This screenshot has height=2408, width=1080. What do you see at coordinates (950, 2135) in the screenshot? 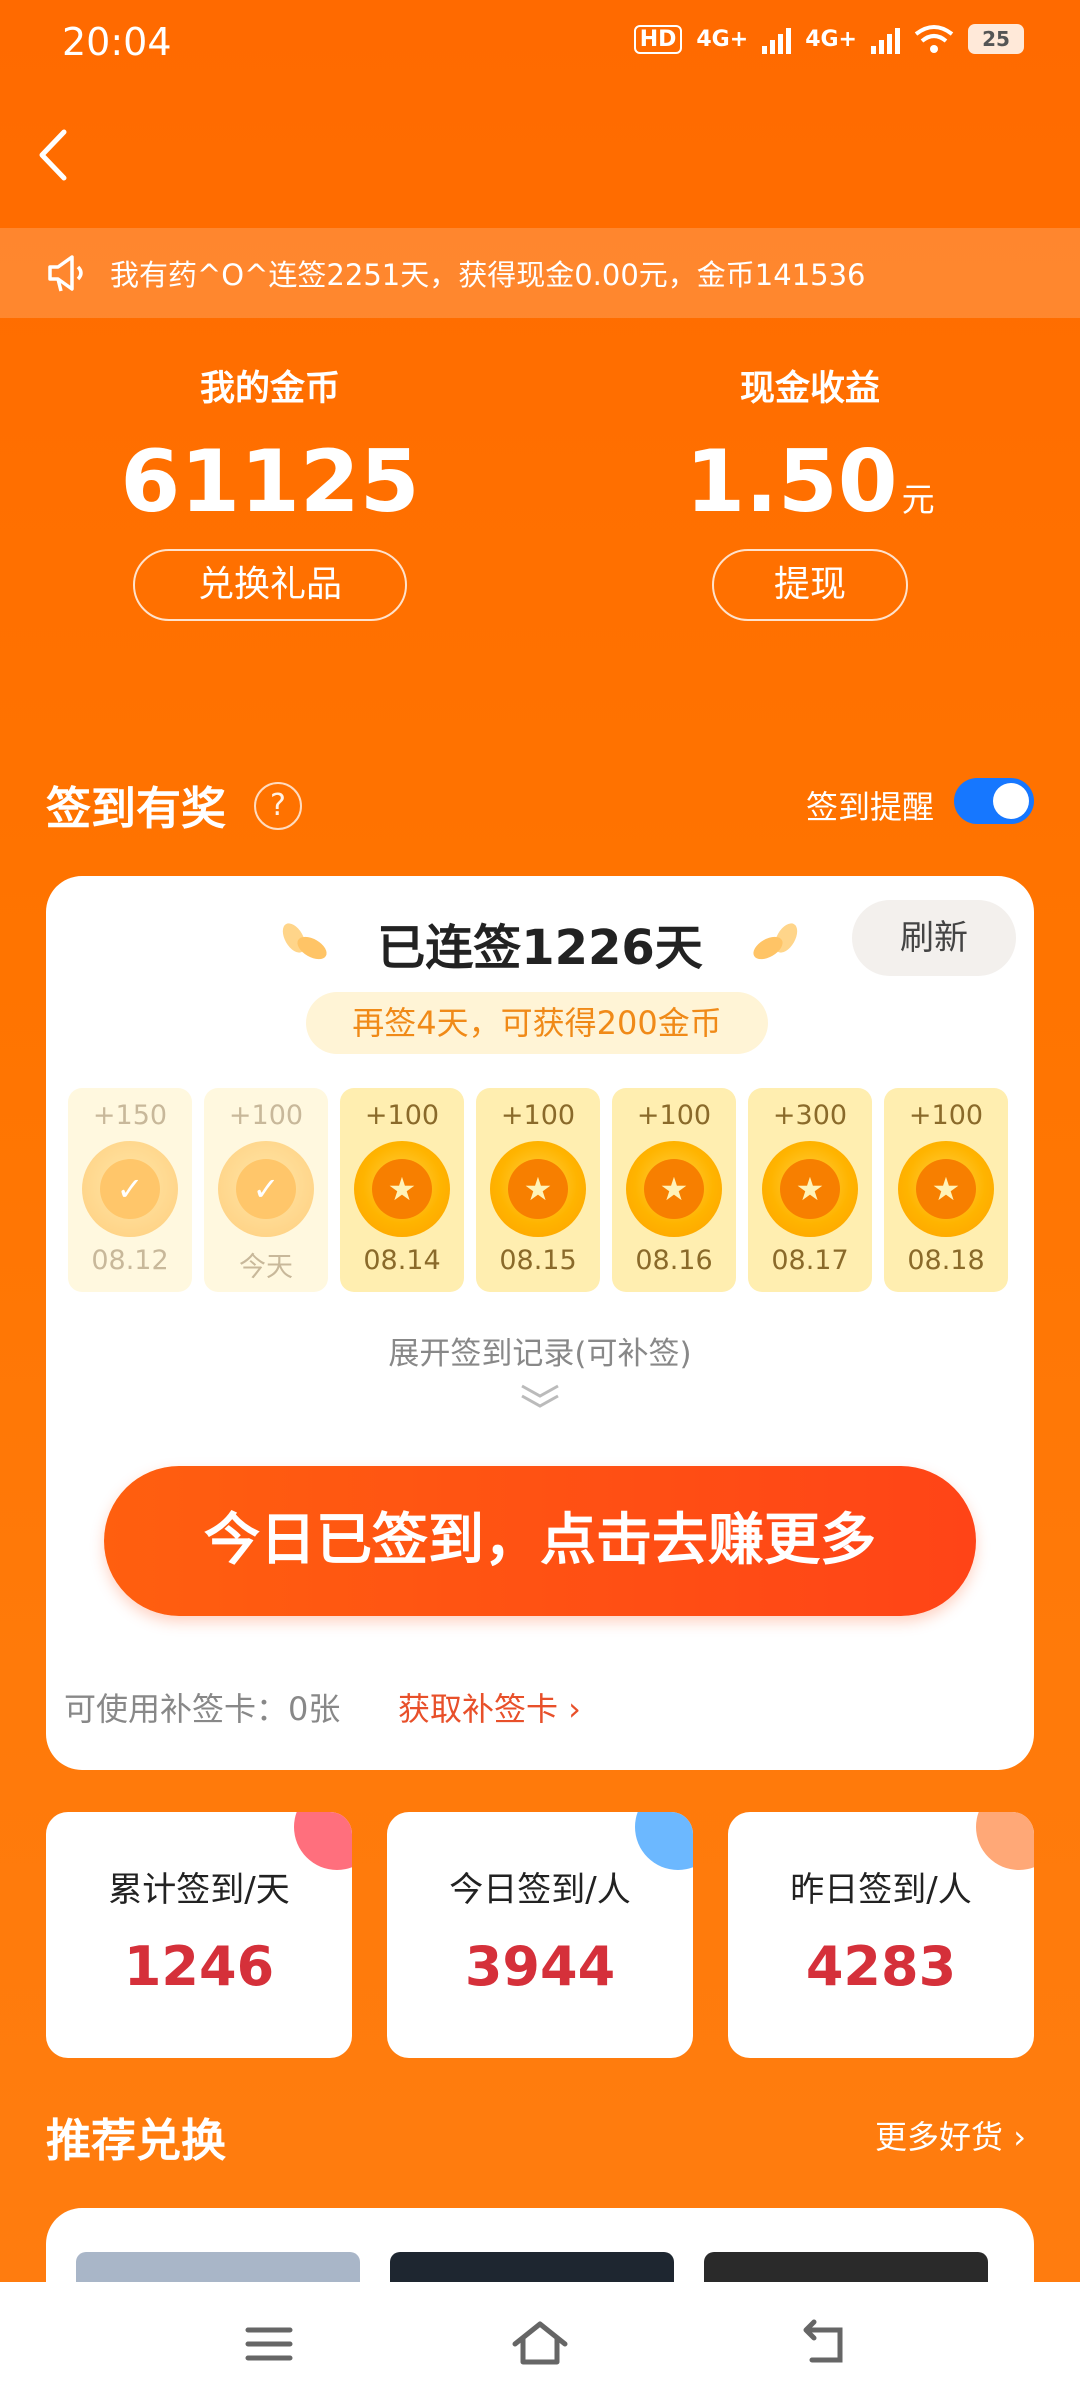
I see `more-goods-link: 更多好货 ›` at bounding box center [950, 2135].